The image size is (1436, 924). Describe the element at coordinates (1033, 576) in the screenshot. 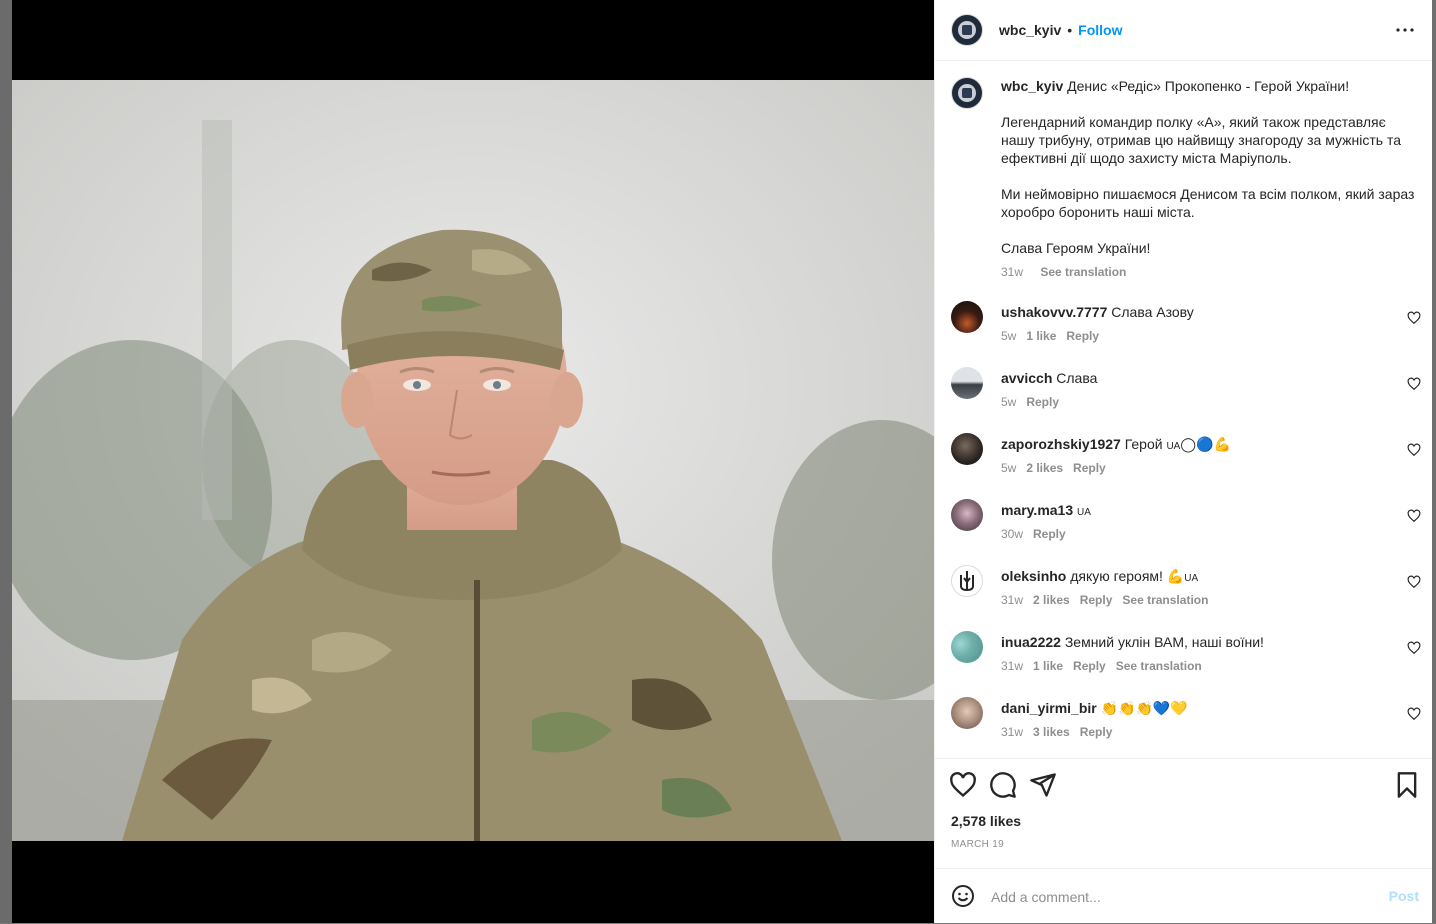

I see `commenter-username: oleksinho` at that location.